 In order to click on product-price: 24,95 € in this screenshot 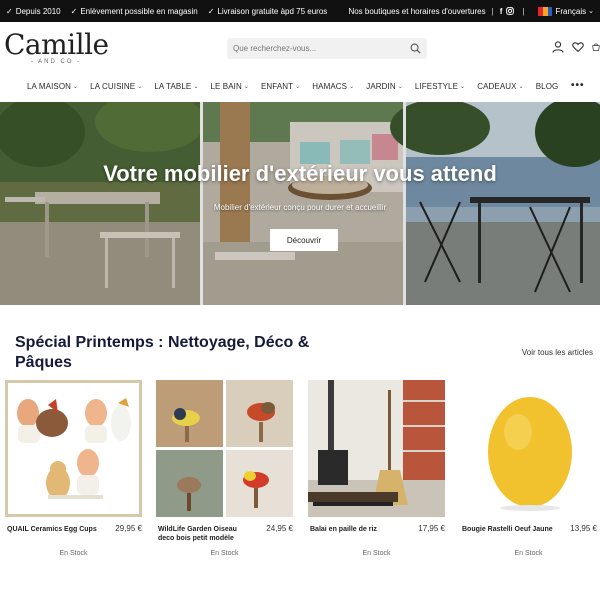, I will do `click(279, 528)`.